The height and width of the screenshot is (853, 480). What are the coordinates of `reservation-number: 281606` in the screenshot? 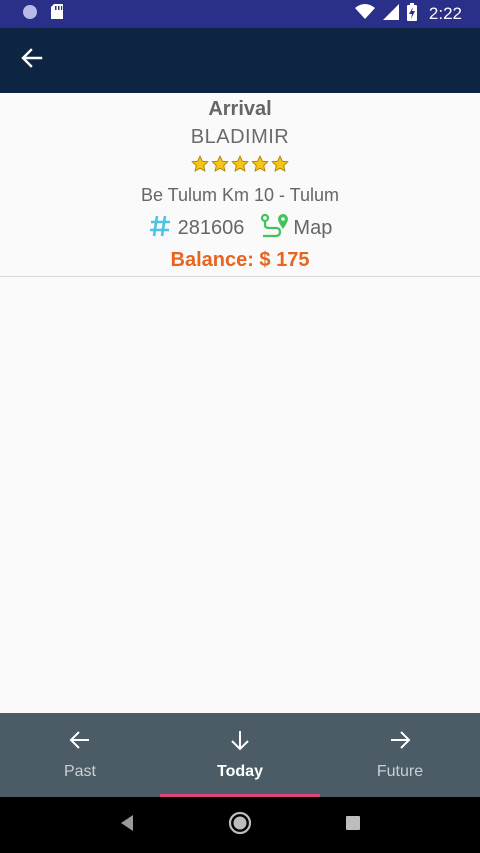 It's located at (211, 227).